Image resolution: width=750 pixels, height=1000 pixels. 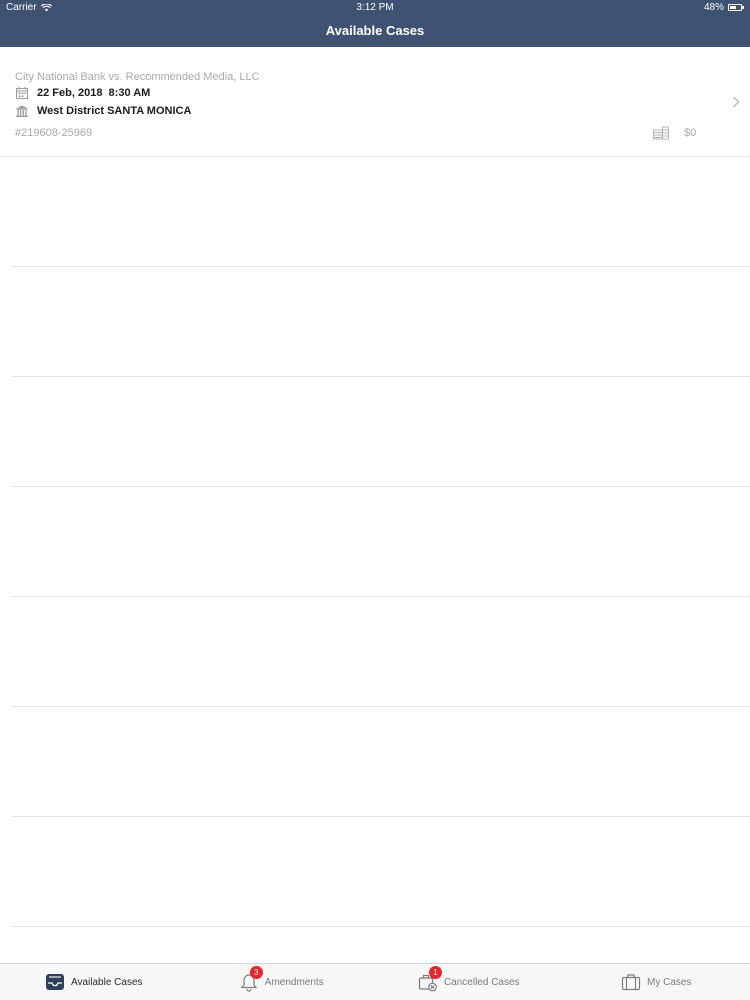 What do you see at coordinates (481, 982) in the screenshot?
I see `tab-label: Cancelled Cases` at bounding box center [481, 982].